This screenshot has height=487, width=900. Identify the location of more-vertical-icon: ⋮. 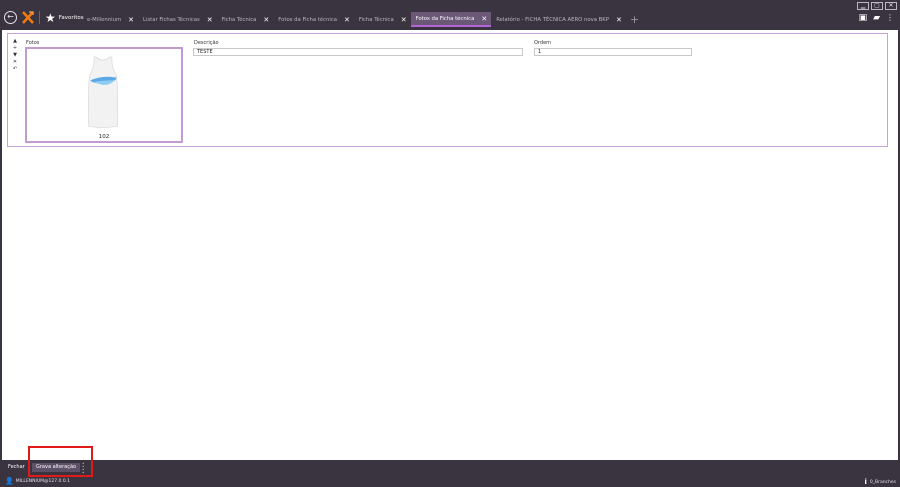
(890, 18).